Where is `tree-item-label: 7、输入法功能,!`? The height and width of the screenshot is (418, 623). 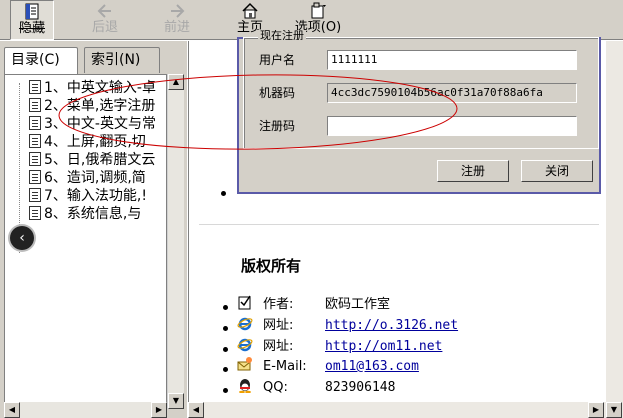 tree-item-label: 7、输入法功能,! is located at coordinates (95, 196).